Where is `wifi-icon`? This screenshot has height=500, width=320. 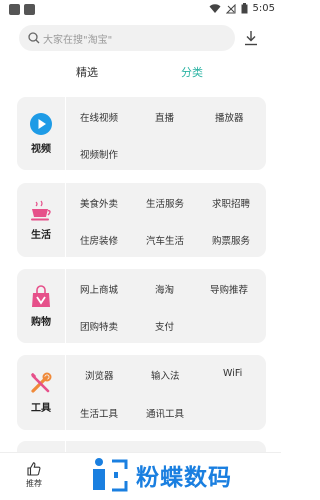
wifi-icon is located at coordinates (215, 8).